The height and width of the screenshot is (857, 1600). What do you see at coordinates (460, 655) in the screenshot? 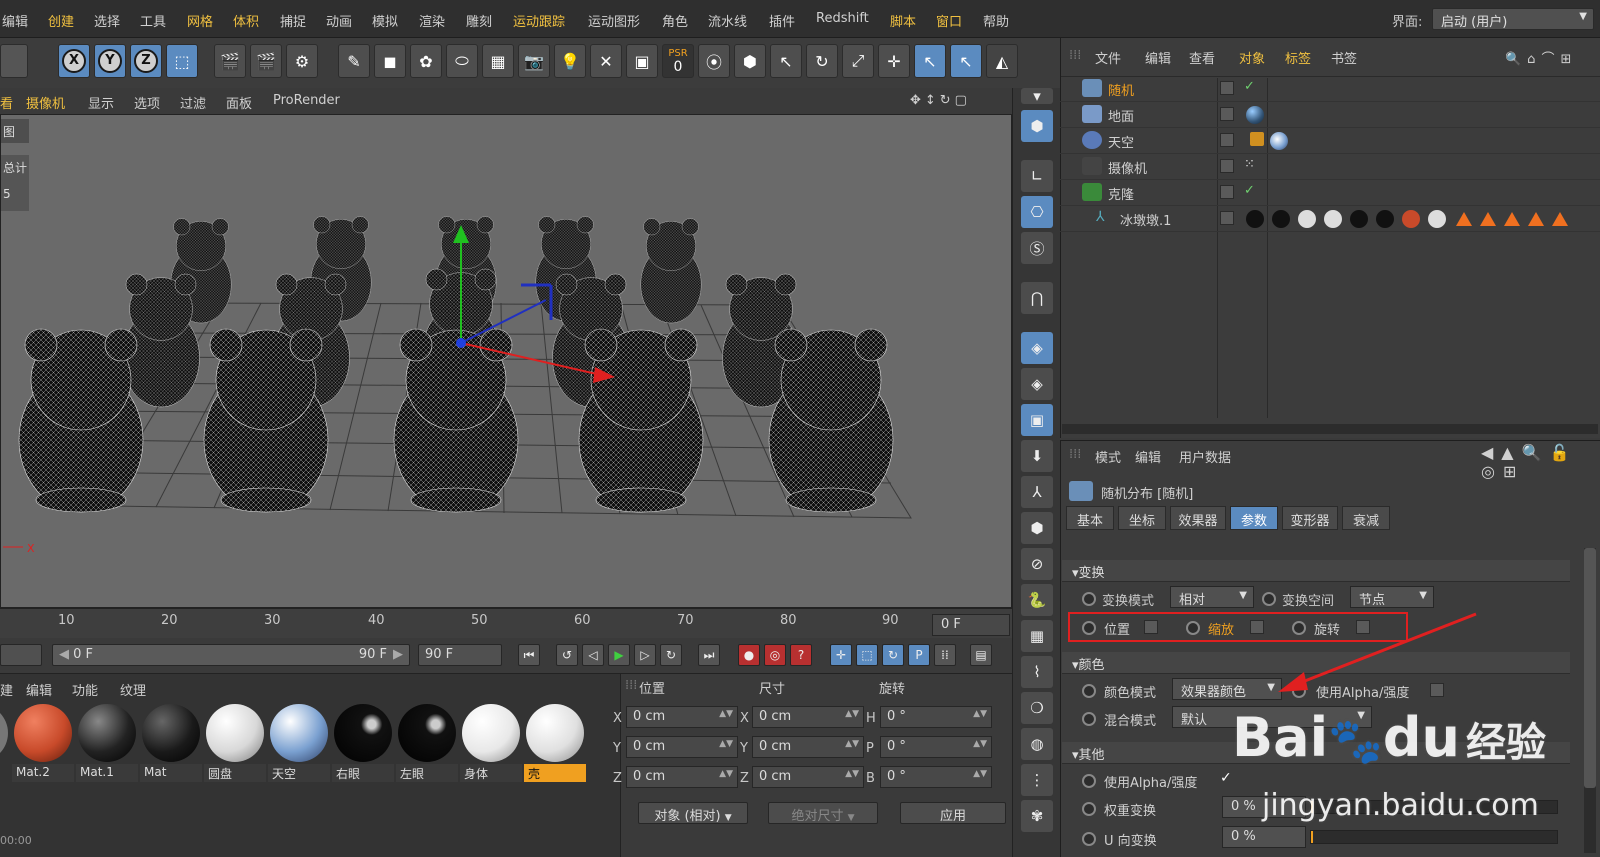
I see `end-frame-field: 90 F` at bounding box center [460, 655].